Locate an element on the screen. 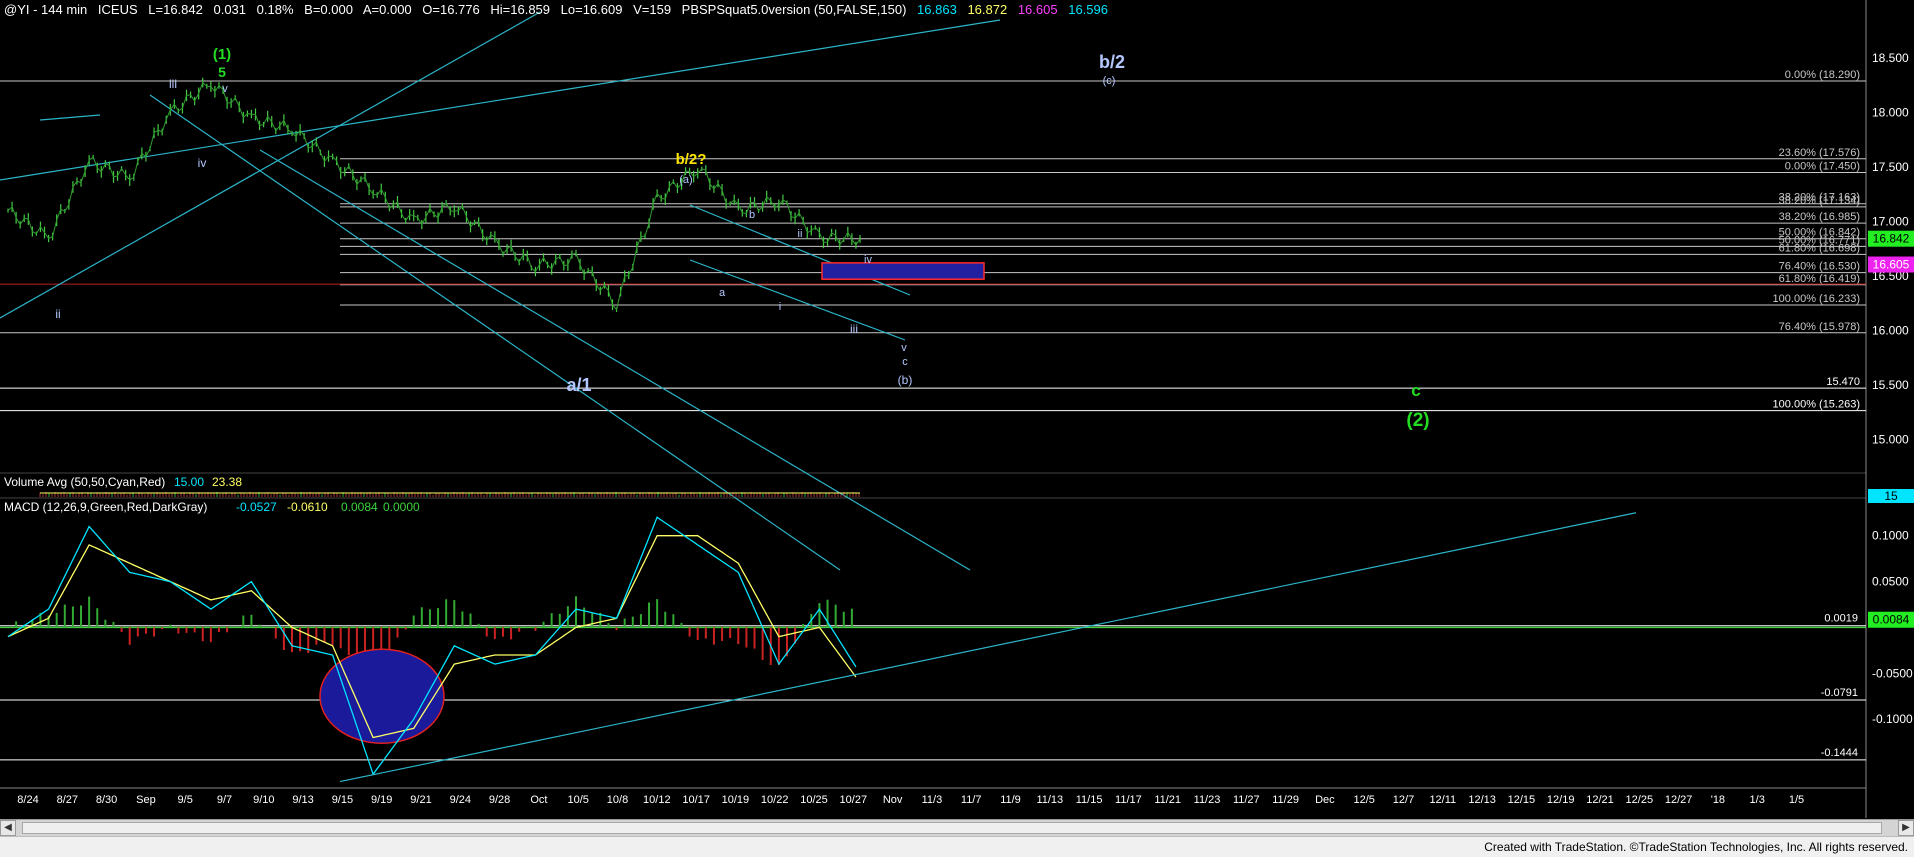 The height and width of the screenshot is (857, 1914). macd-level-label: 0.0019 is located at coordinates (1841, 619).